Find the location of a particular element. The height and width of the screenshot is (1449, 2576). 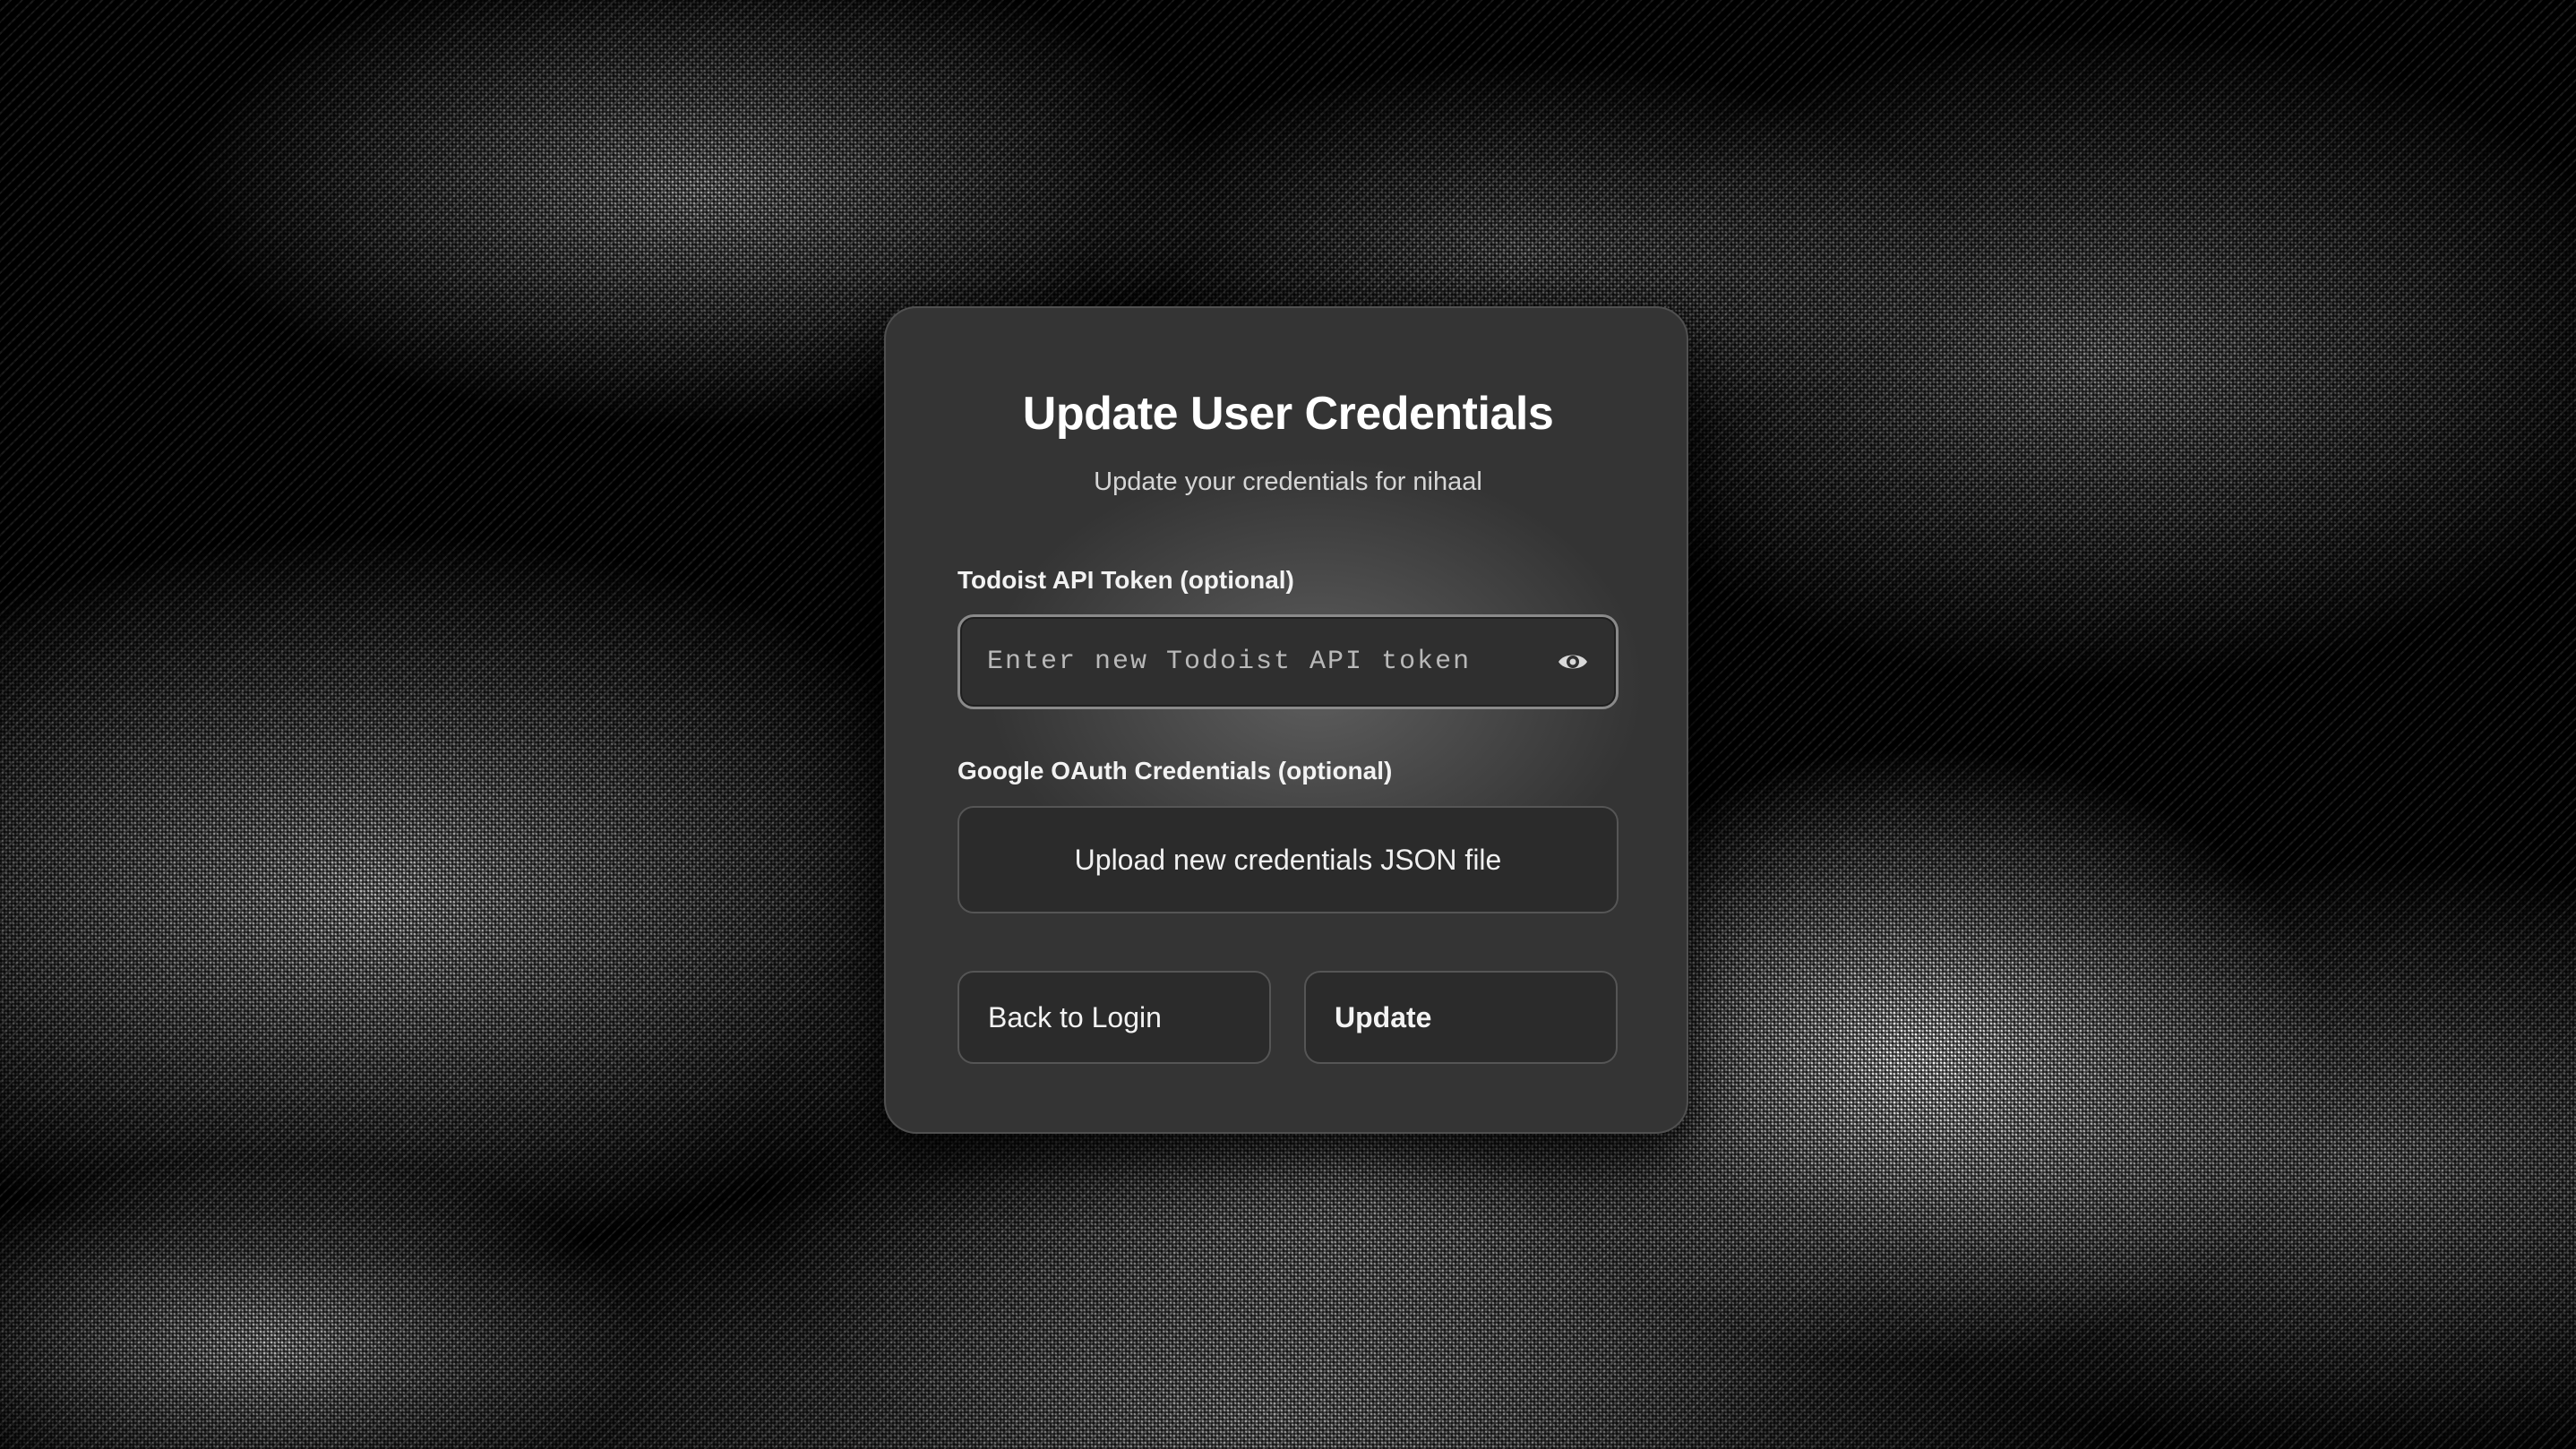

update-label: Update is located at coordinates (1383, 1017).